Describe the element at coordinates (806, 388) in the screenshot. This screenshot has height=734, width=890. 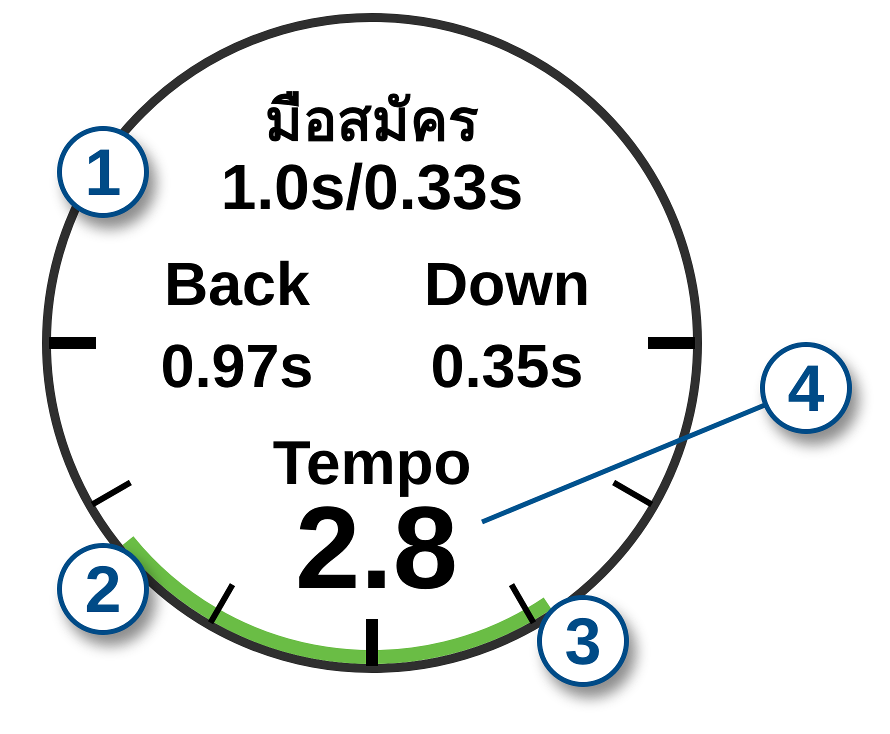
I see `callout-marker: 4` at that location.